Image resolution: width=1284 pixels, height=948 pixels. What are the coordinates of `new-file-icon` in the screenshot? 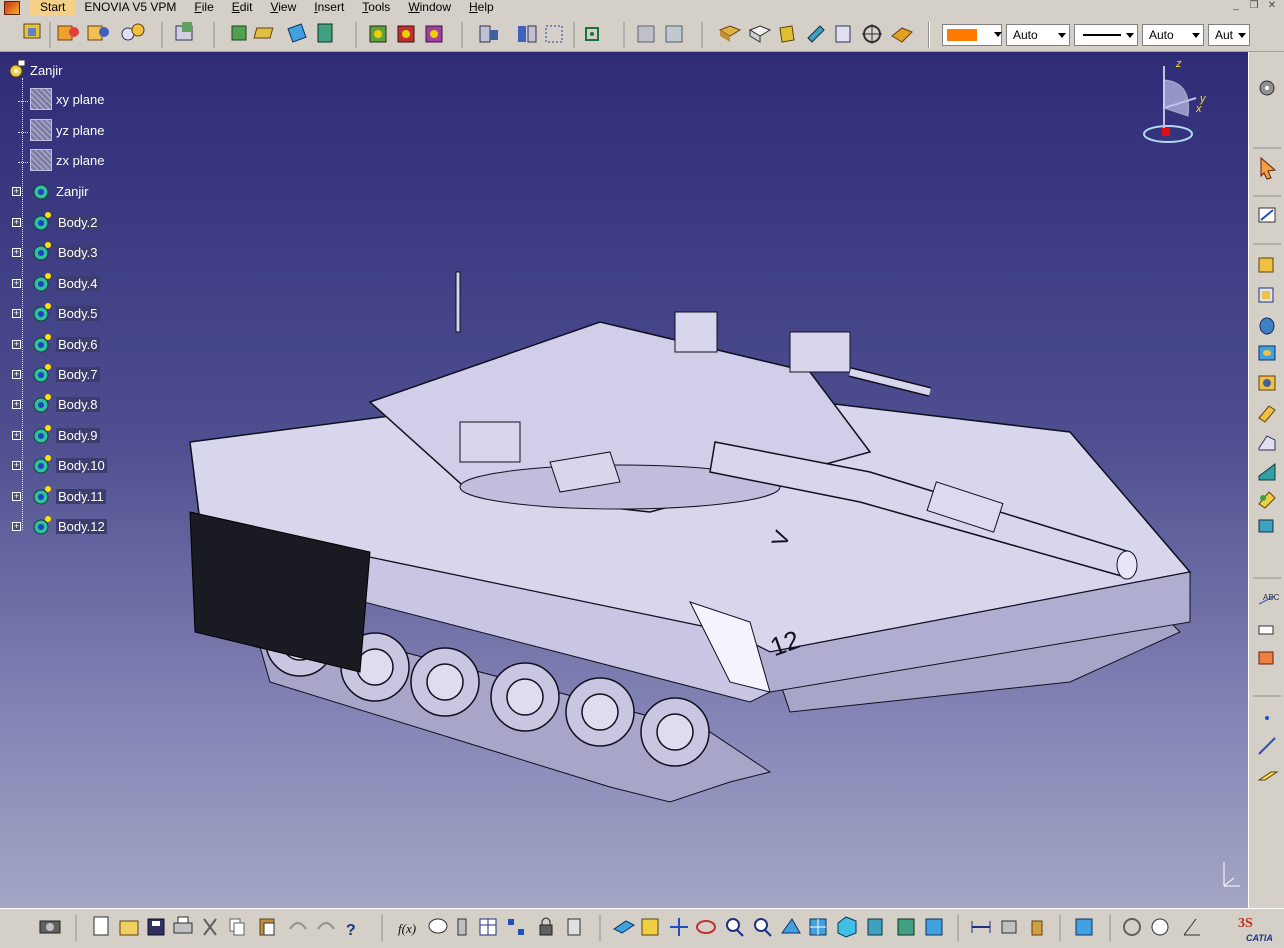 It's located at (101, 926).